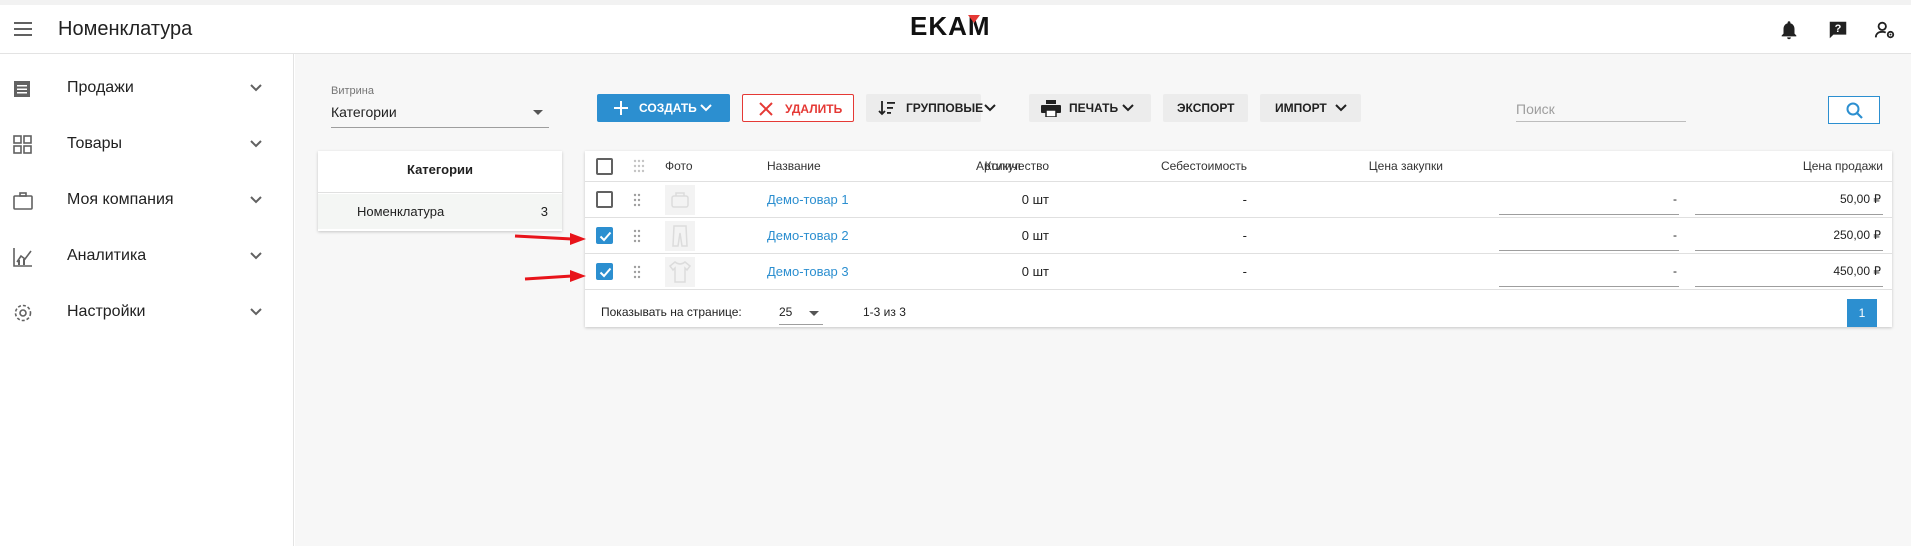  I want to click on print-button-label: ПЕЧАТЬ, so click(1094, 108).